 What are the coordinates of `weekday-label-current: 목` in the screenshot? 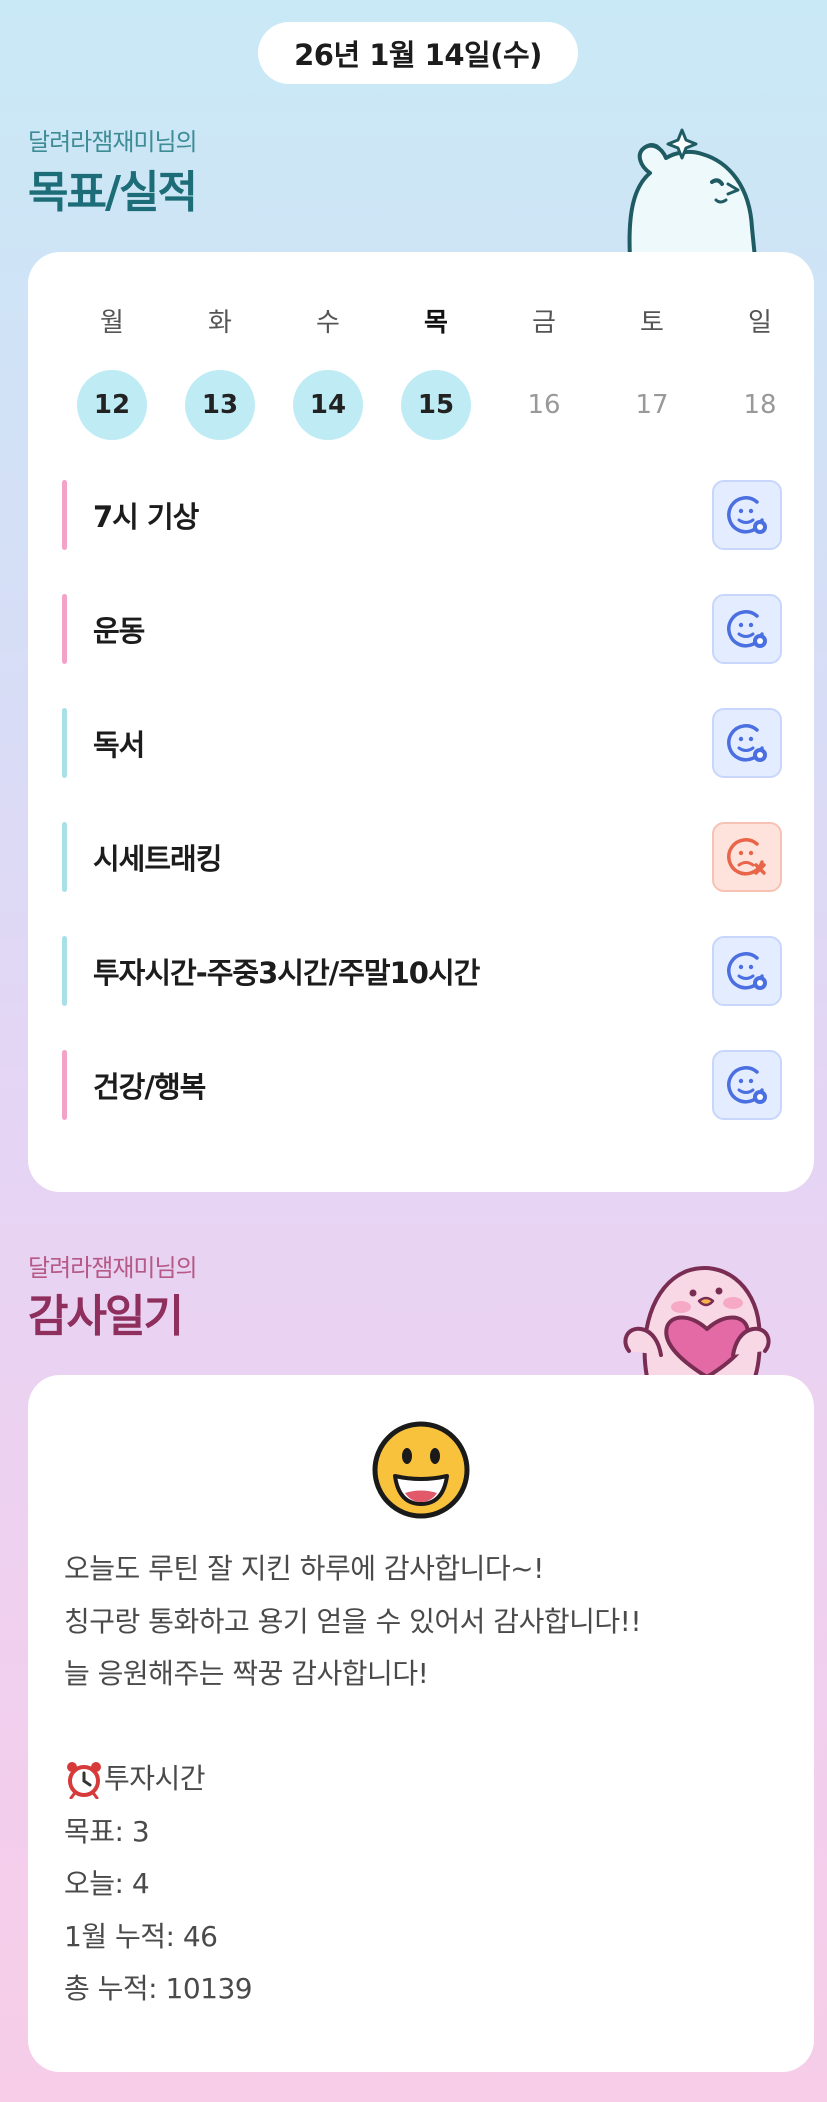 It's located at (436, 322).